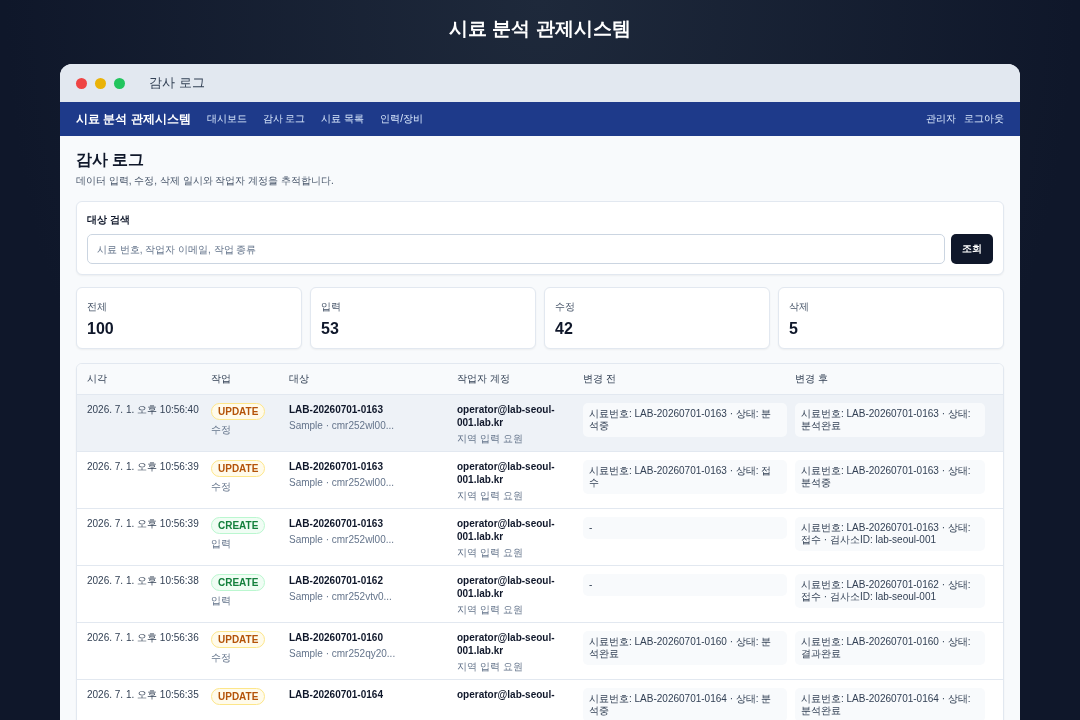 The width and height of the screenshot is (1080, 720). Describe the element at coordinates (401, 119) in the screenshot. I see `nav-link: 인력/장비` at that location.